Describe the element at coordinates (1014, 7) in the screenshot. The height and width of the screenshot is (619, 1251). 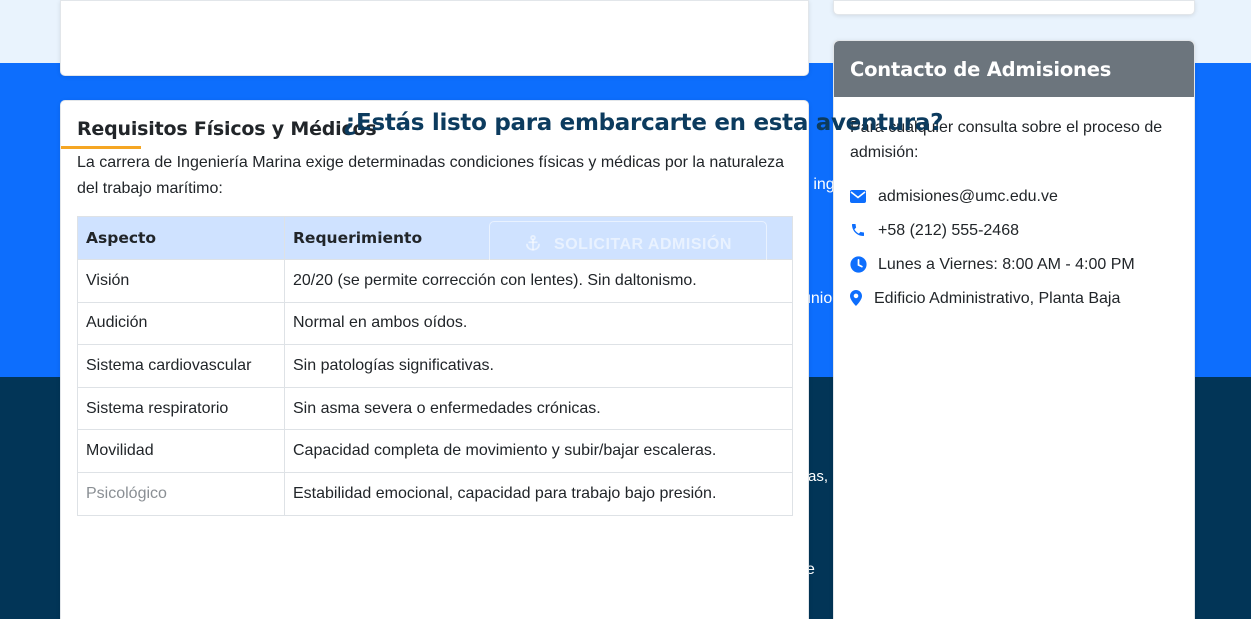
I see `sidebar-card-previous` at that location.